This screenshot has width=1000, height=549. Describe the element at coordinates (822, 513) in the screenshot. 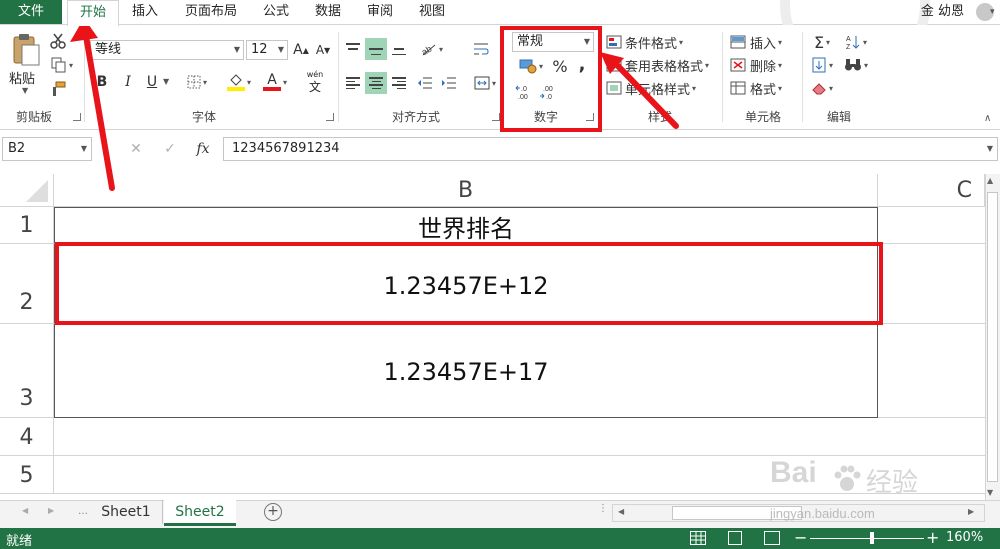

I see `watermark-url: jingyan.baidu.com` at that location.